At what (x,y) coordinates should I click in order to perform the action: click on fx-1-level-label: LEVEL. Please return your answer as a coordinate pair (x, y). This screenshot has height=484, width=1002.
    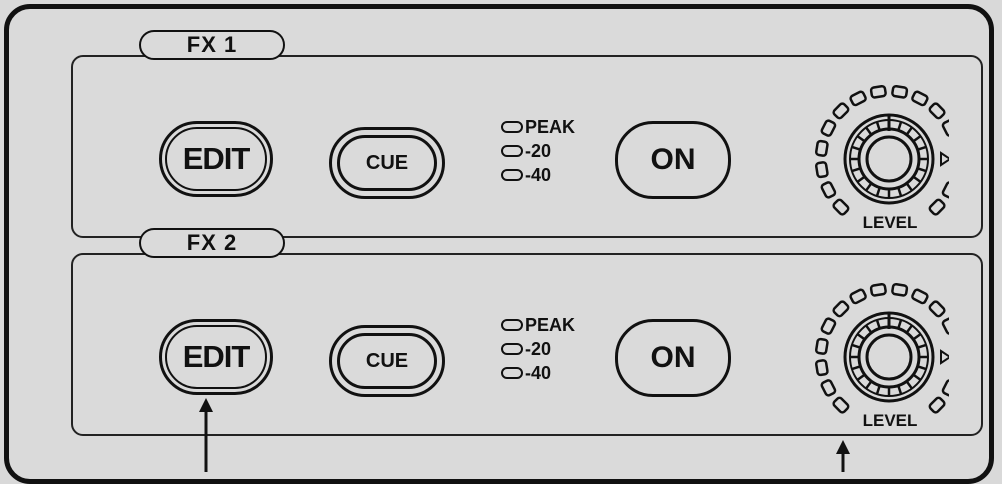
    Looking at the image, I should click on (890, 223).